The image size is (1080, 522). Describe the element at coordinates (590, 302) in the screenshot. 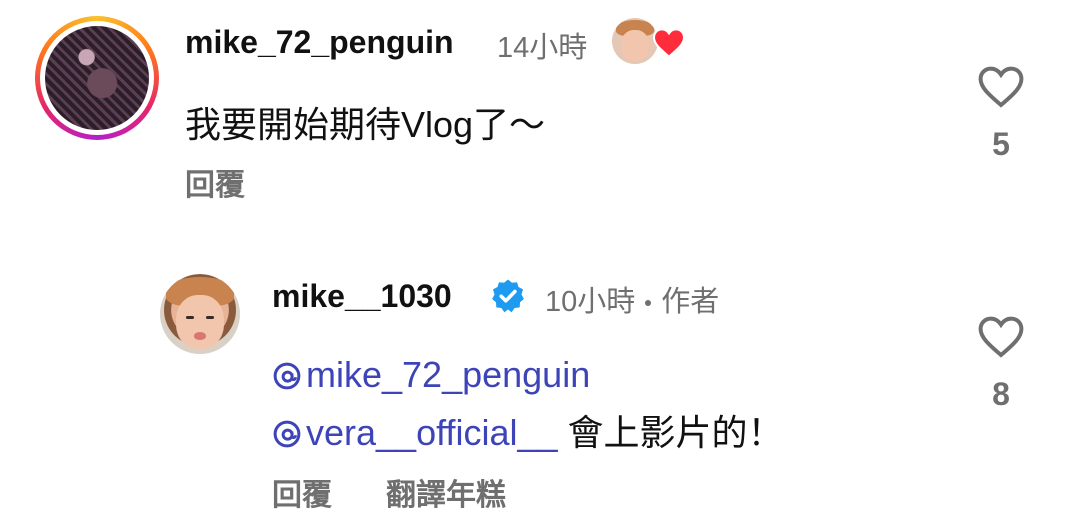

I see `comment-time: 10小時` at that location.